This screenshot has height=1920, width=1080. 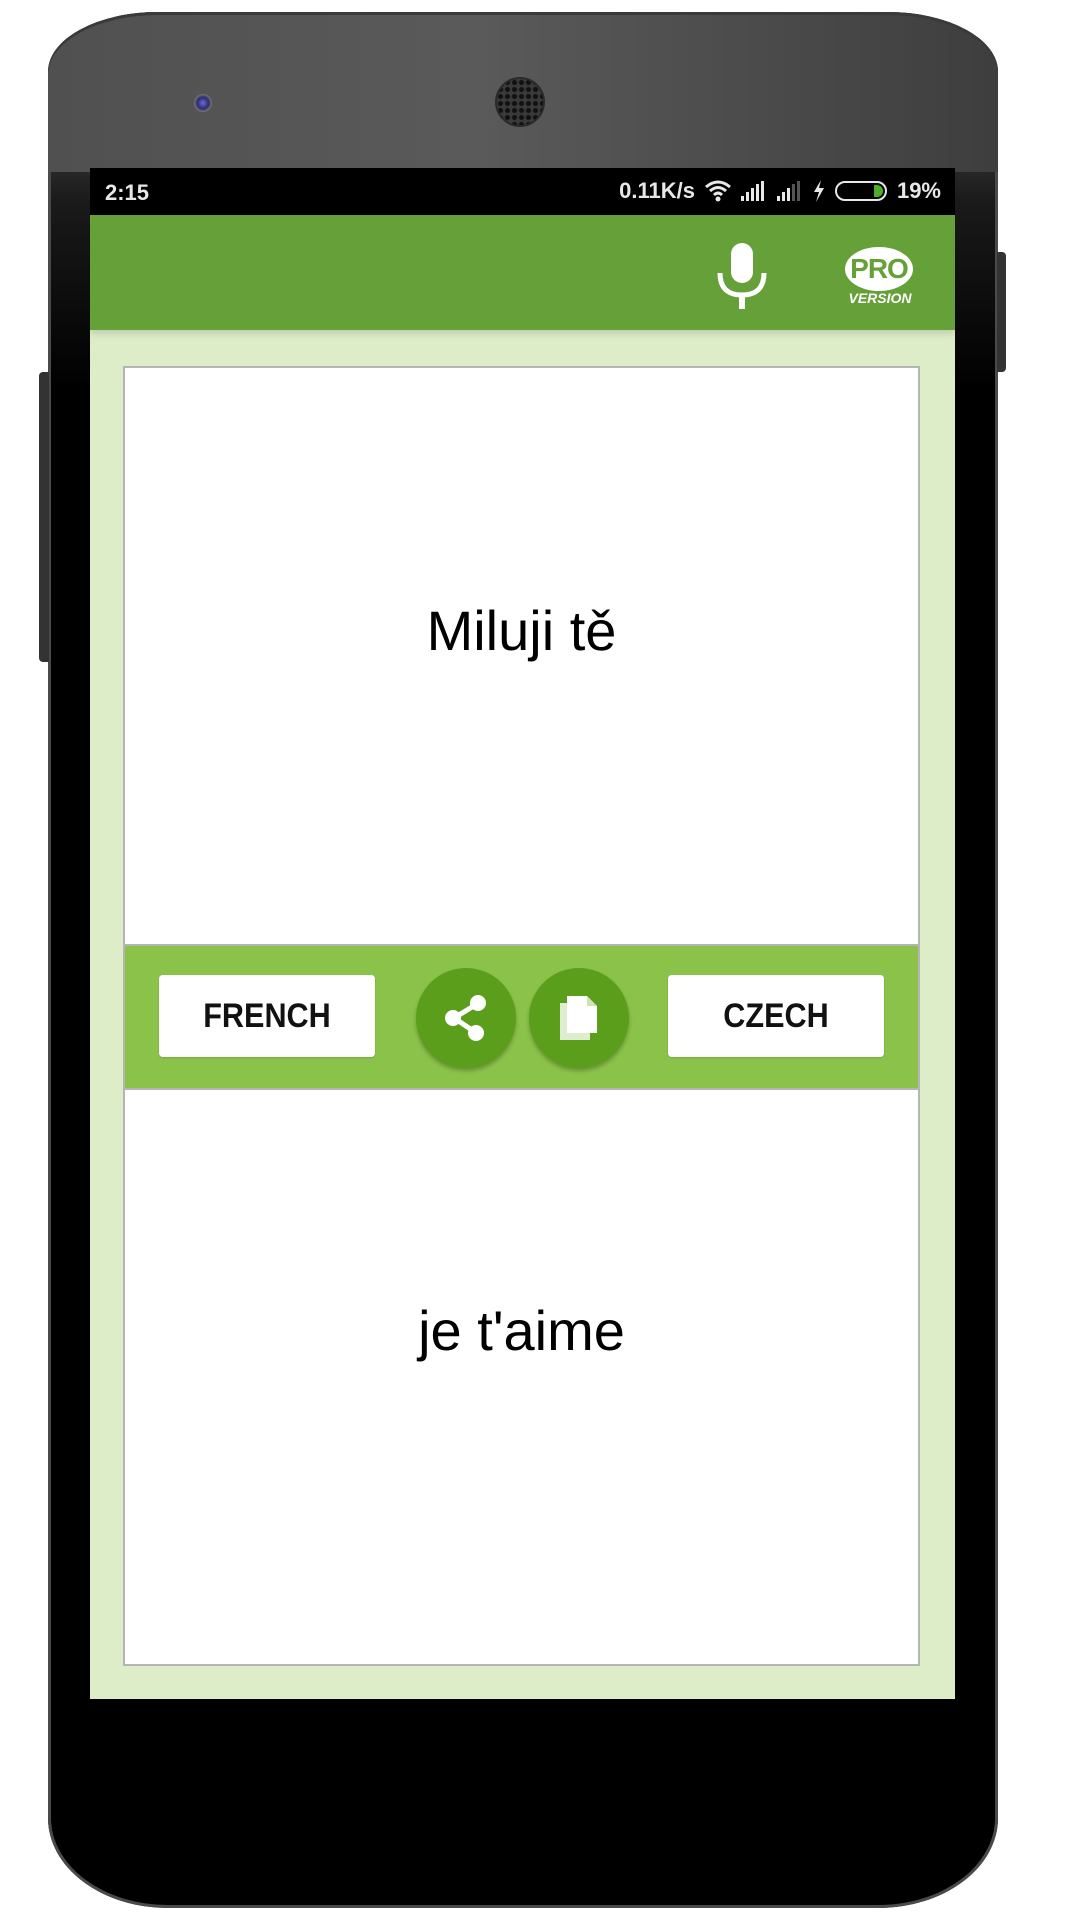 What do you see at coordinates (776, 1016) in the screenshot?
I see `language-button-czech: CZECH` at bounding box center [776, 1016].